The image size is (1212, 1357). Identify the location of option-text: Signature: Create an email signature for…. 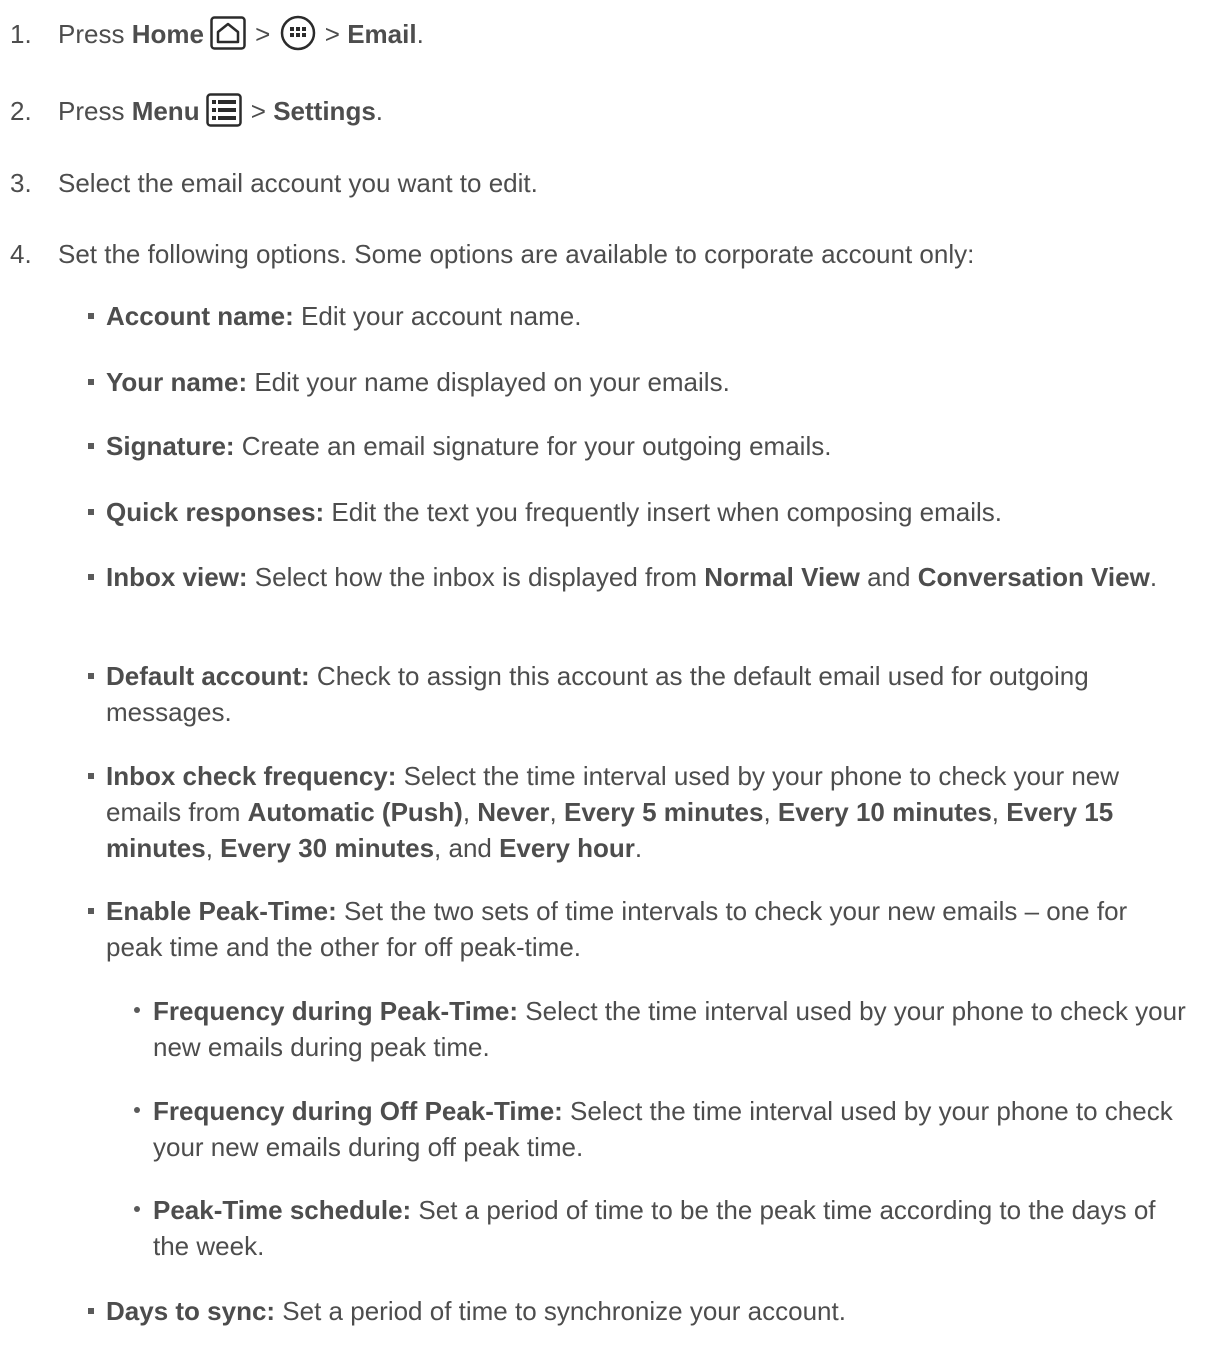
(658, 446).